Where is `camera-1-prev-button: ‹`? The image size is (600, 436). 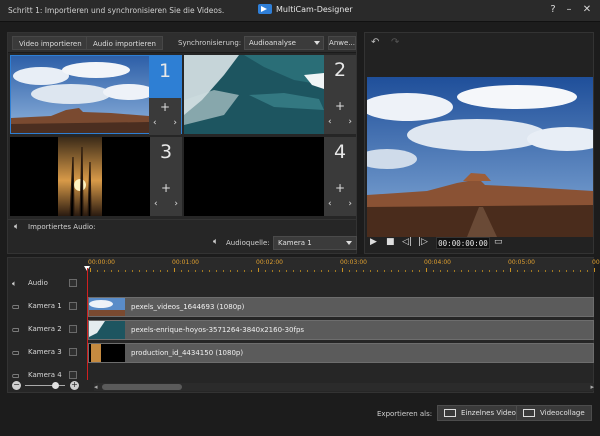 camera-1-prev-button: ‹ is located at coordinates (155, 123).